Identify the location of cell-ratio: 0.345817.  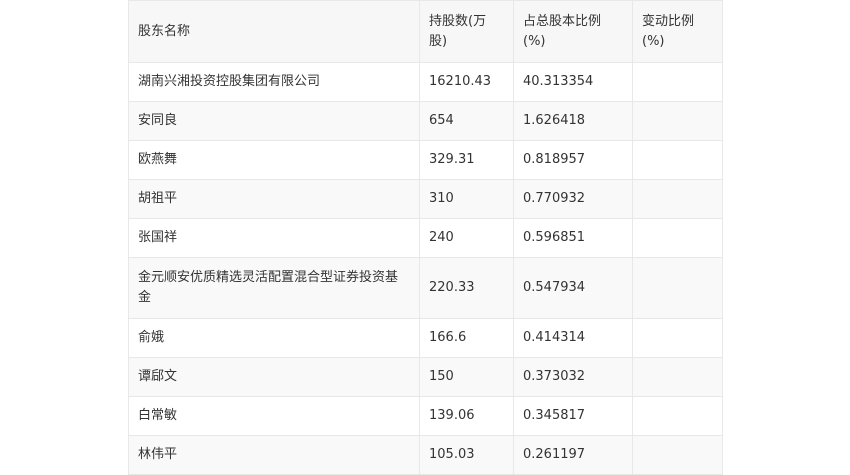
(573, 416).